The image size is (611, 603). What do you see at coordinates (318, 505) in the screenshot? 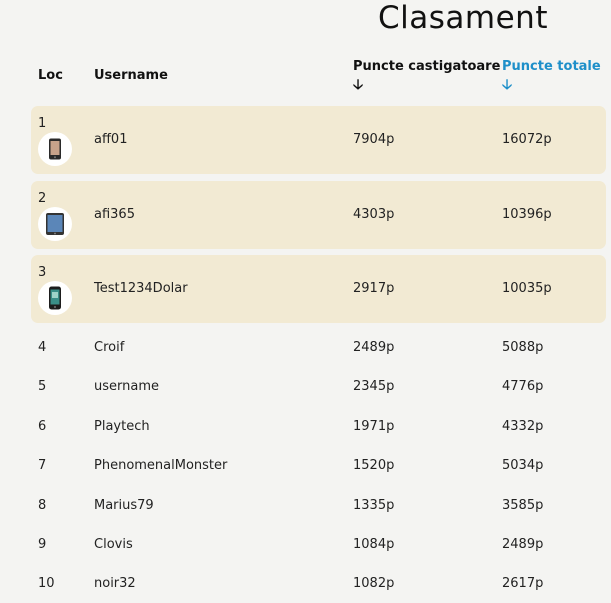
I see `table-row: 8 Marius79 1335p 3585p` at bounding box center [318, 505].